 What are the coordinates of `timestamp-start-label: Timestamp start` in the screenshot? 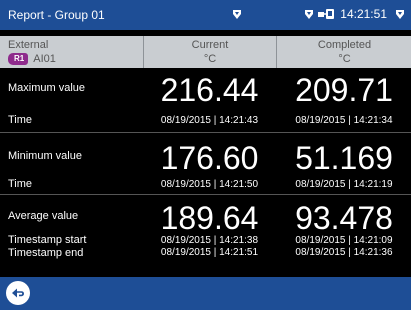 It's located at (47, 240).